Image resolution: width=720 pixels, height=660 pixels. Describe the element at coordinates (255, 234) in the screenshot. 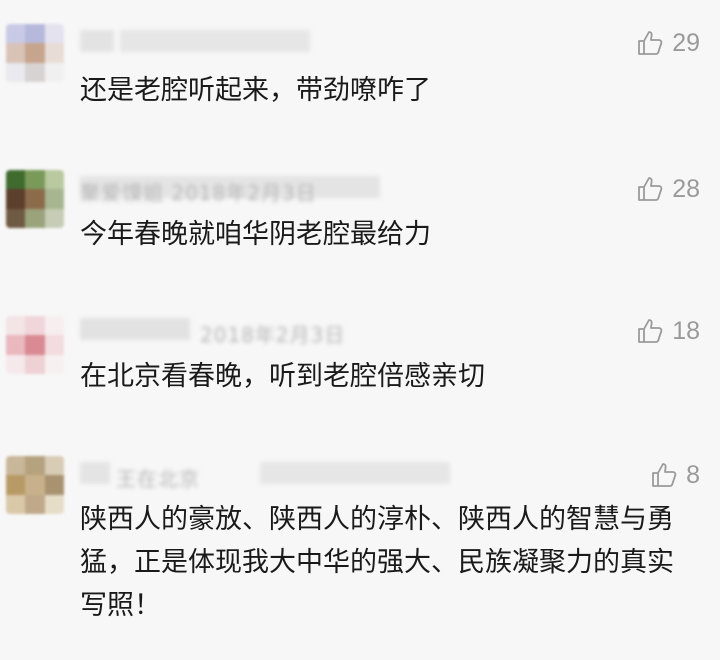

I see `comment-text: 今年春晚就咱华阴老腔最给力` at that location.